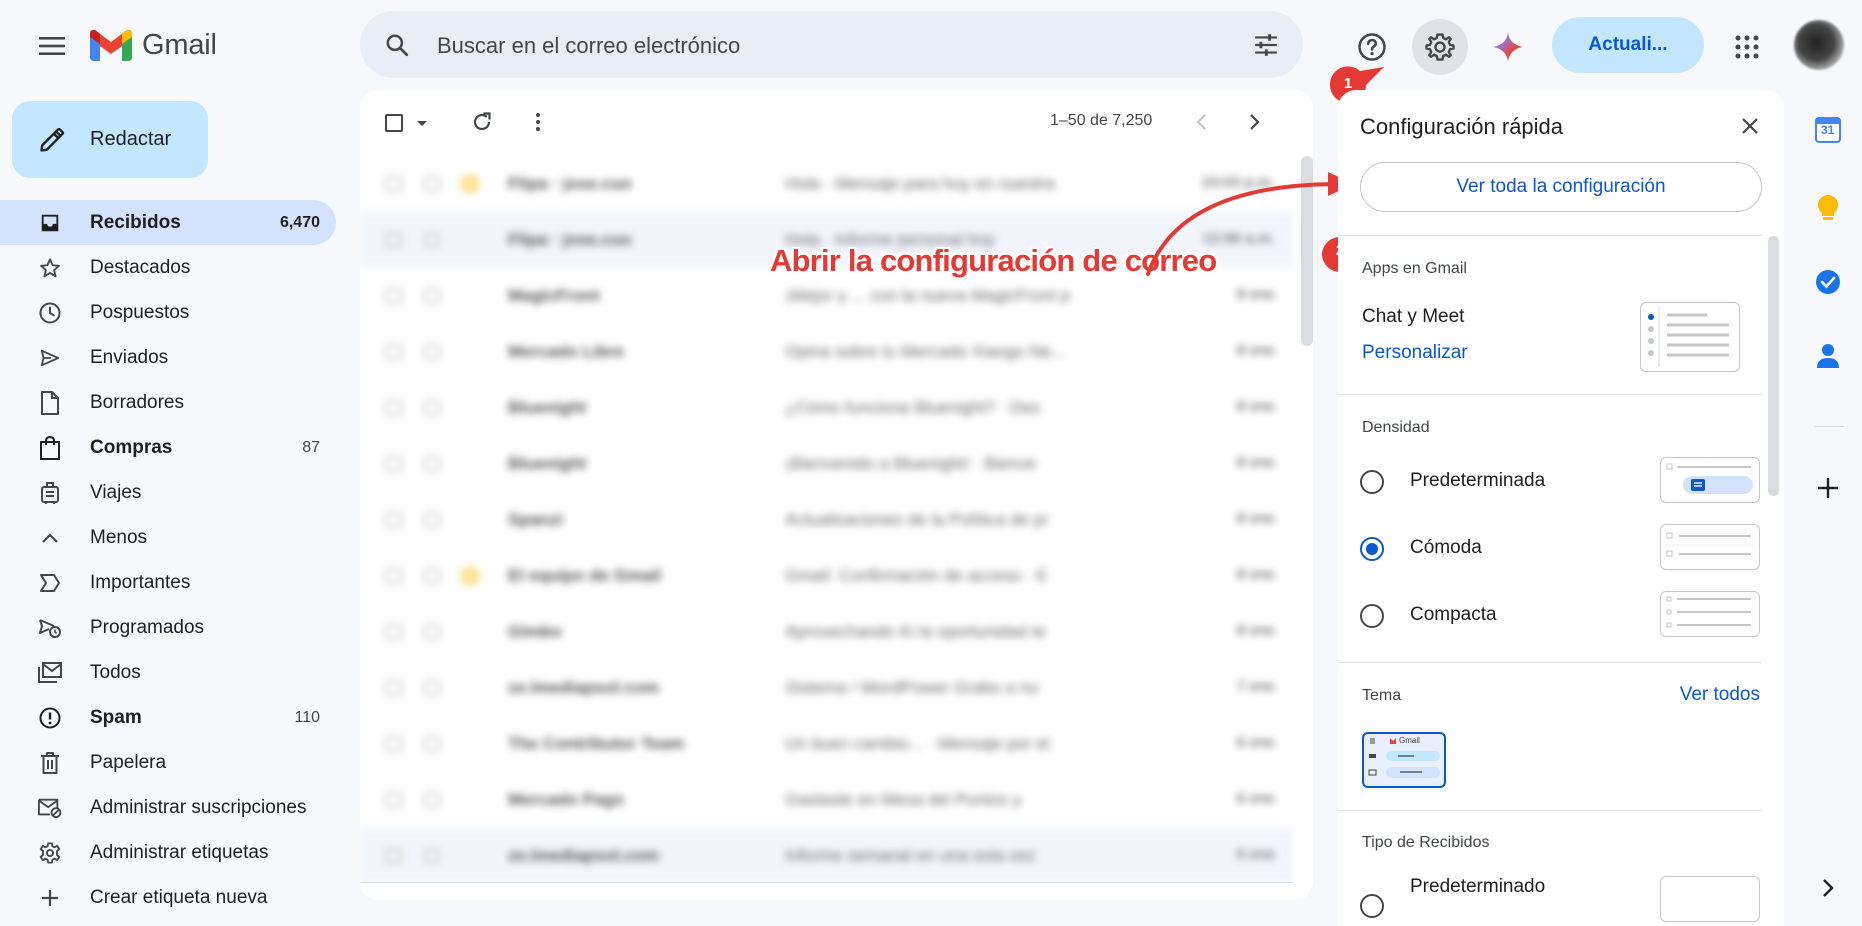  What do you see at coordinates (1202, 122) in the screenshot?
I see `chevron-left-icon` at bounding box center [1202, 122].